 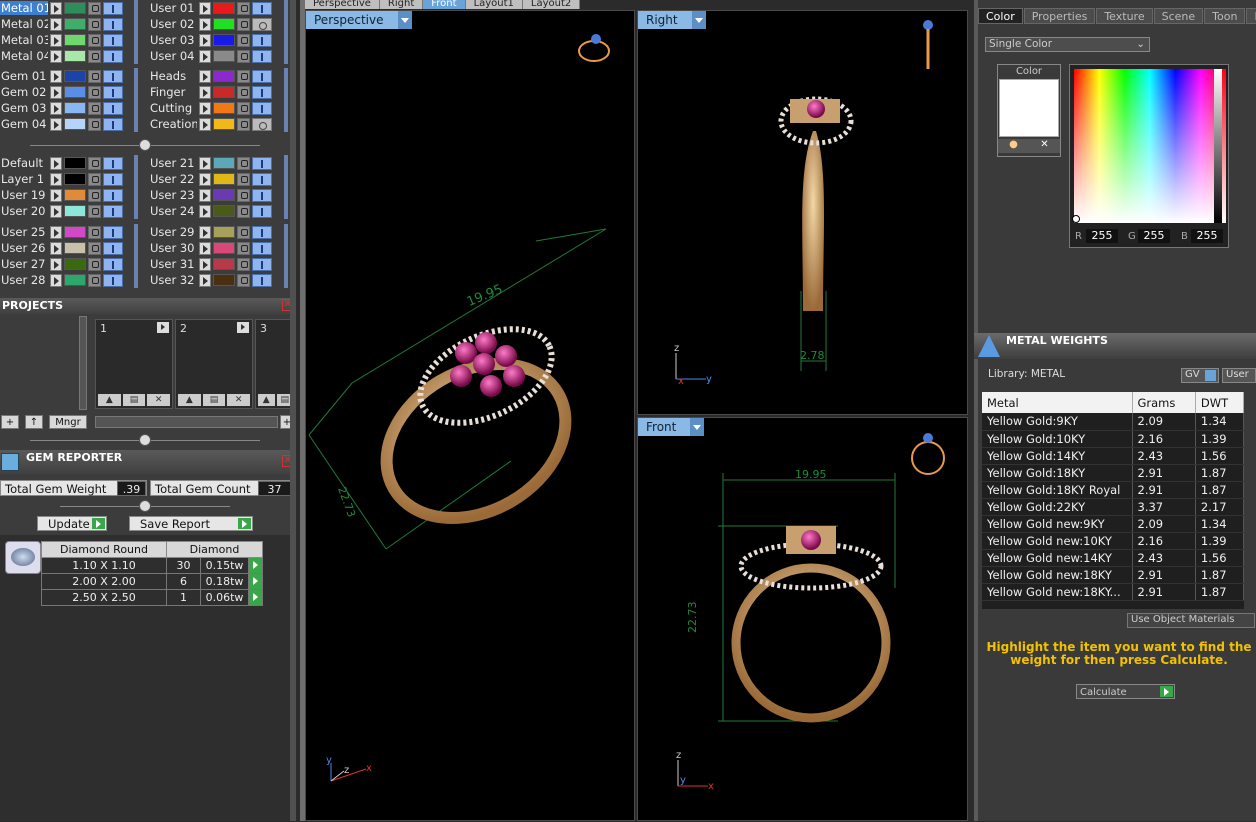 What do you see at coordinates (61, 124) in the screenshot?
I see `layer-row: Gem 04` at bounding box center [61, 124].